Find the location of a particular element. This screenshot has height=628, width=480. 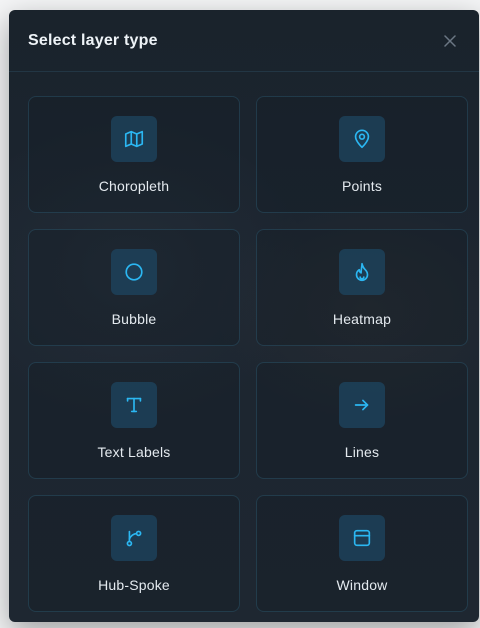

layer-option-choropleth: Choropleth is located at coordinates (134, 154).